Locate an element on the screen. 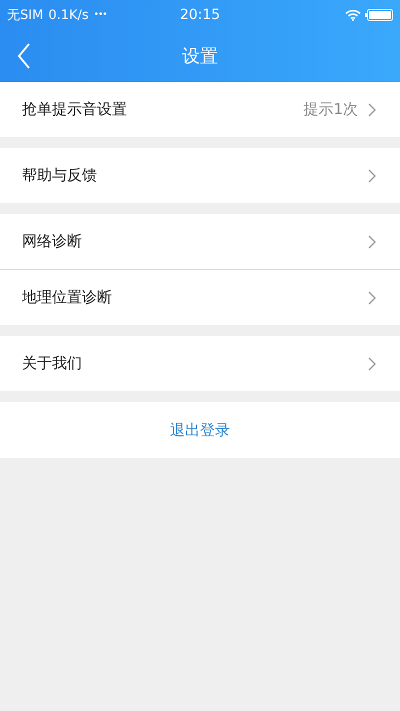  row-label: 帮助与反馈 is located at coordinates (59, 175).